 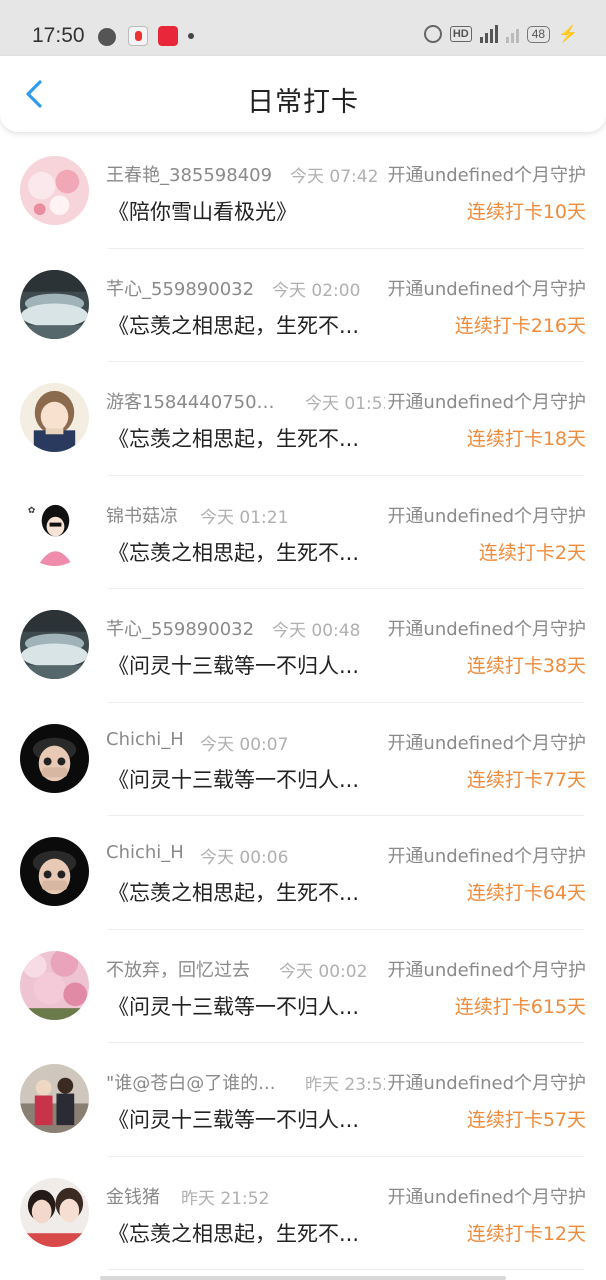 I want to click on page-title: 日常打卡, so click(x=303, y=102).